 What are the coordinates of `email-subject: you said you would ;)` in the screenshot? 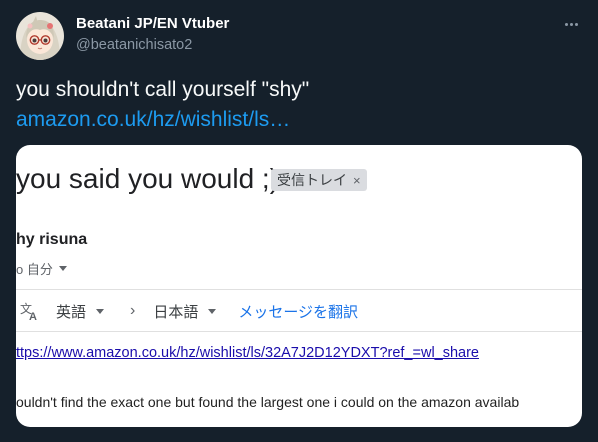 It's located at (148, 178).